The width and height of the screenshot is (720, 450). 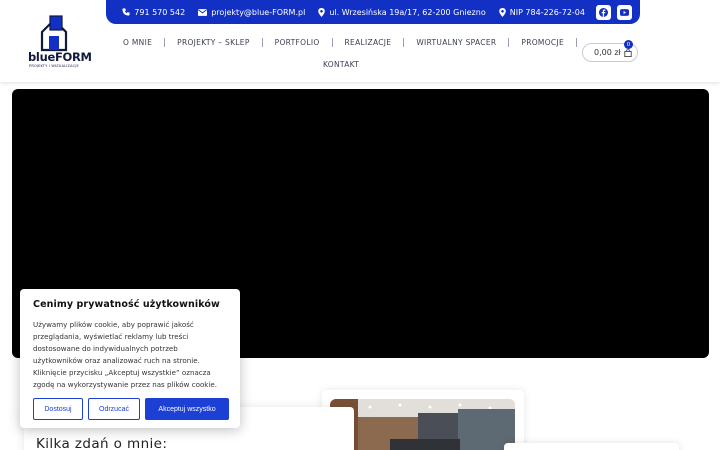 What do you see at coordinates (341, 64) in the screenshot?
I see `nav-item-kontakt: KONTAKT` at bounding box center [341, 64].